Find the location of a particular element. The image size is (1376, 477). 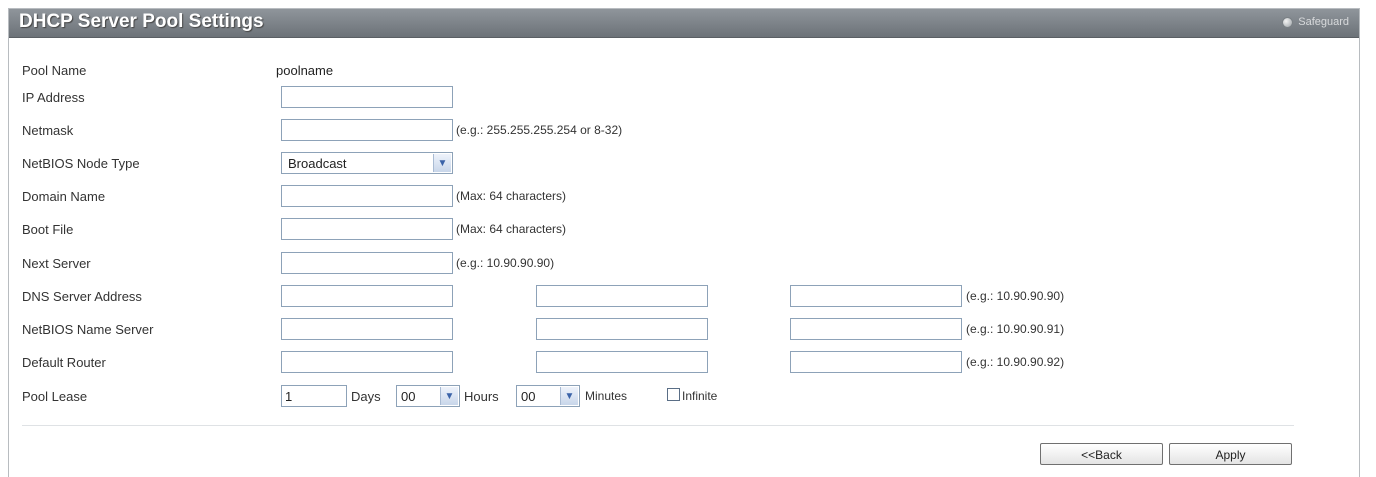

lease-minutes-label: Minutes is located at coordinates (606, 396).